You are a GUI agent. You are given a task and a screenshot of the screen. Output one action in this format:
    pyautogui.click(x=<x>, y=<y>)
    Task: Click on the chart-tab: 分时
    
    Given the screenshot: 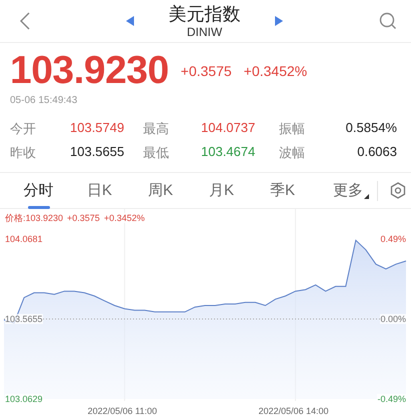 What is the action you would take?
    pyautogui.click(x=38, y=190)
    